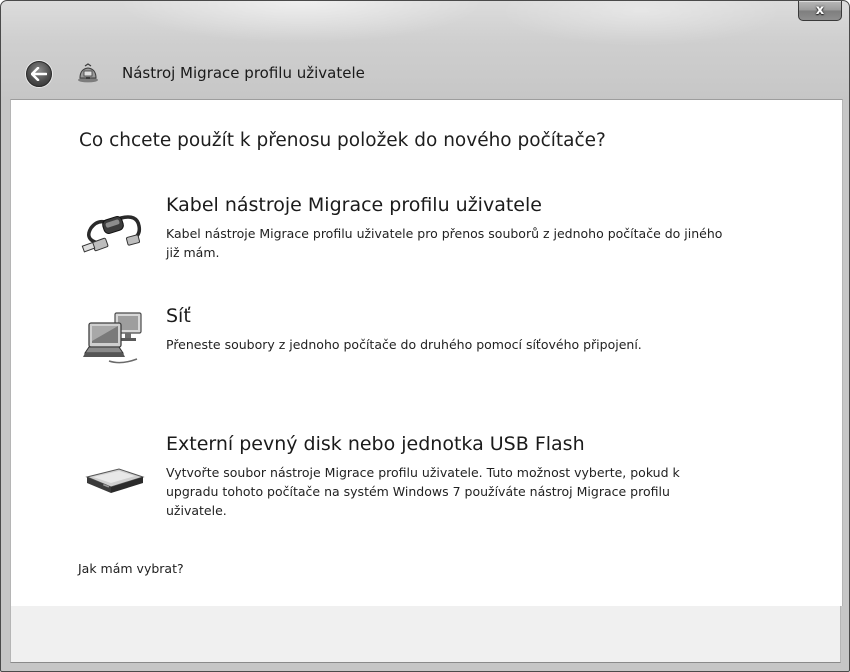  Describe the element at coordinates (111, 234) in the screenshot. I see `cable-icon` at that location.